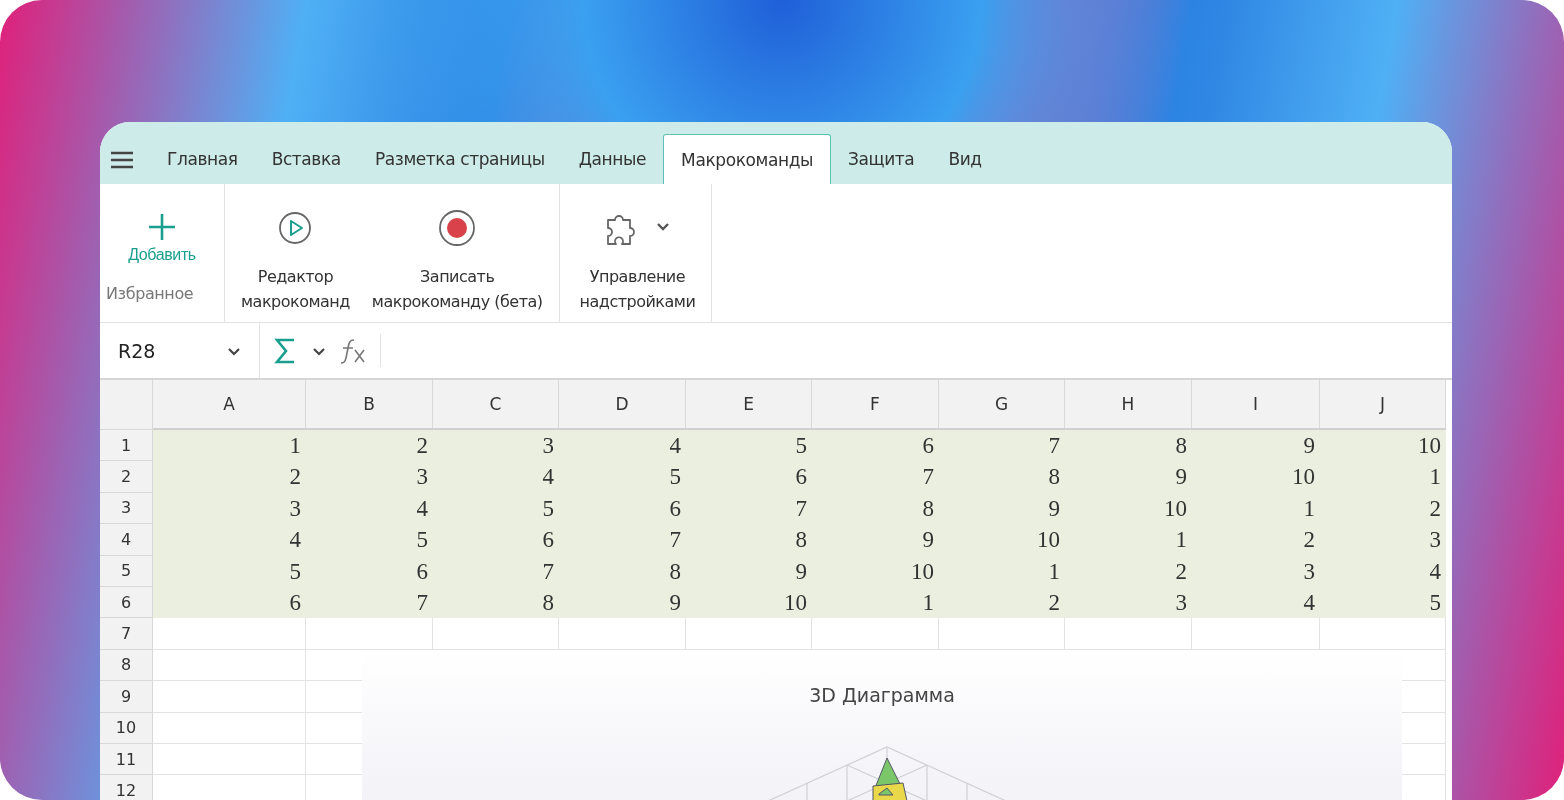 This screenshot has height=800, width=1564. I want to click on menu-tab: Макрокоманды, so click(747, 159).